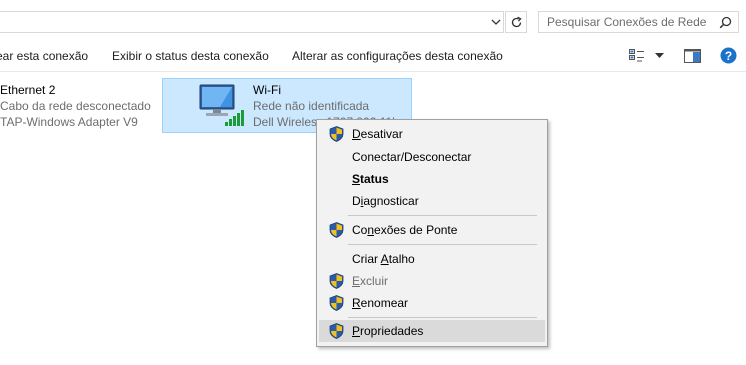  I want to click on change-view-icon, so click(637, 56).